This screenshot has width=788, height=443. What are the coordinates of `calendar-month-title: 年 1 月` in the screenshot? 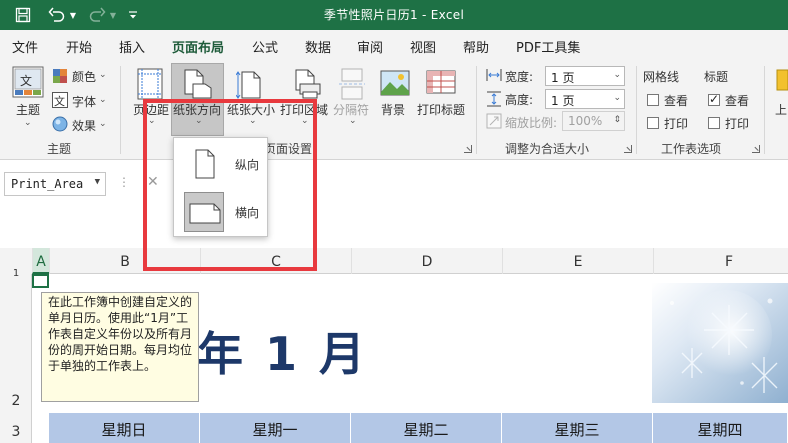 It's located at (283, 354).